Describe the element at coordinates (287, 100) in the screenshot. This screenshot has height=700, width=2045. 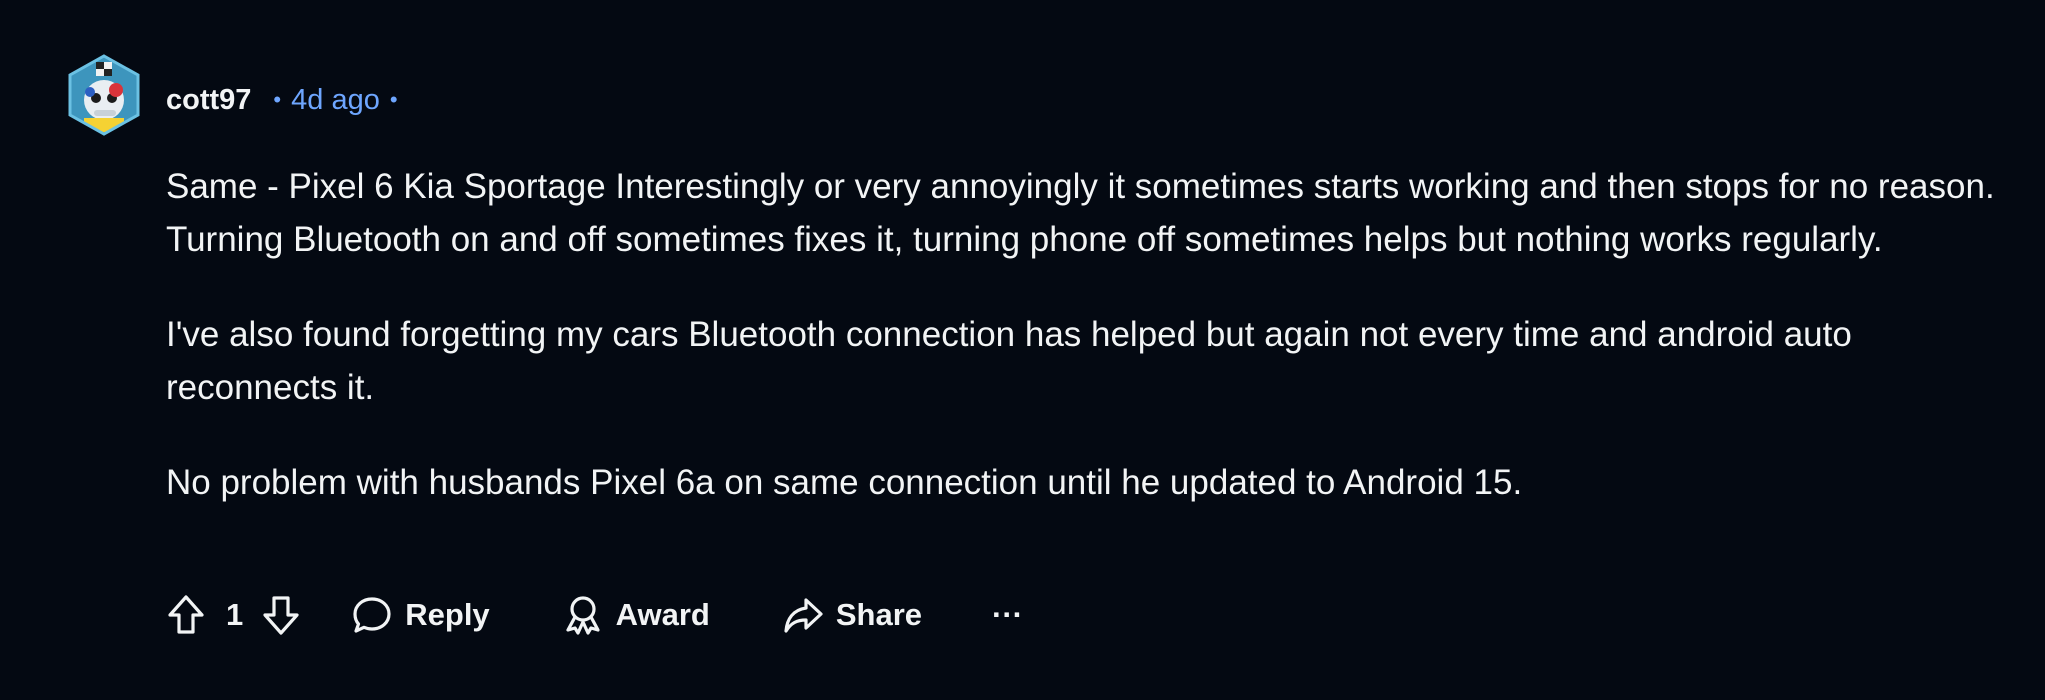
I see `comment-meta: cott97 • 4d ago •` at that location.